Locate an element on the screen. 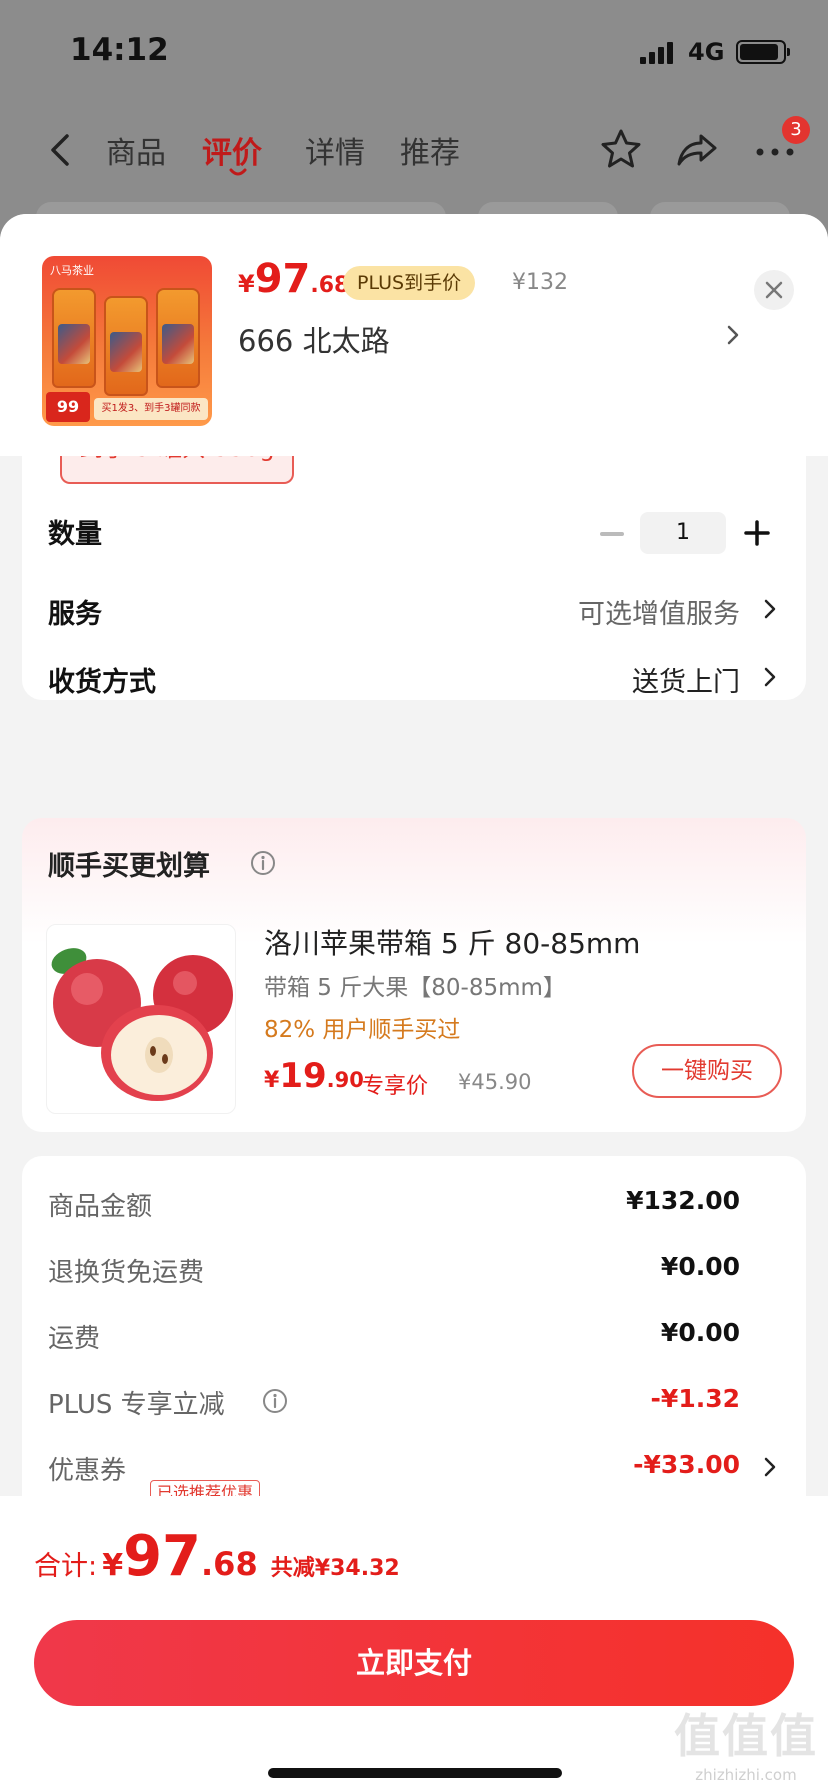  status-bar: 14:12 4G is located at coordinates (414, 53).